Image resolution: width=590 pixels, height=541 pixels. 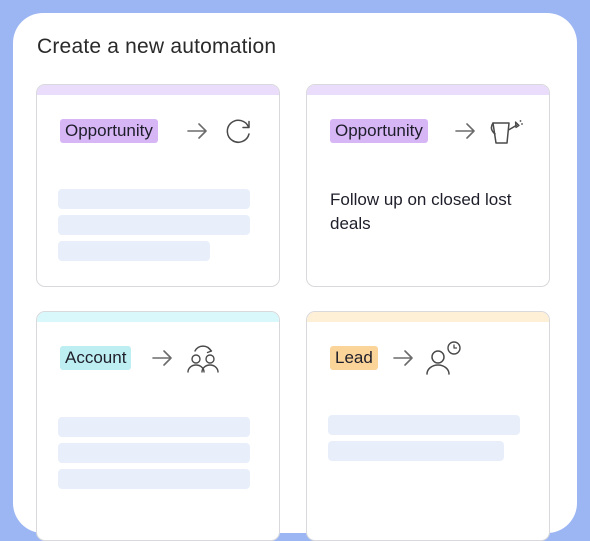 I want to click on page-title: Create a new automation, so click(x=157, y=46).